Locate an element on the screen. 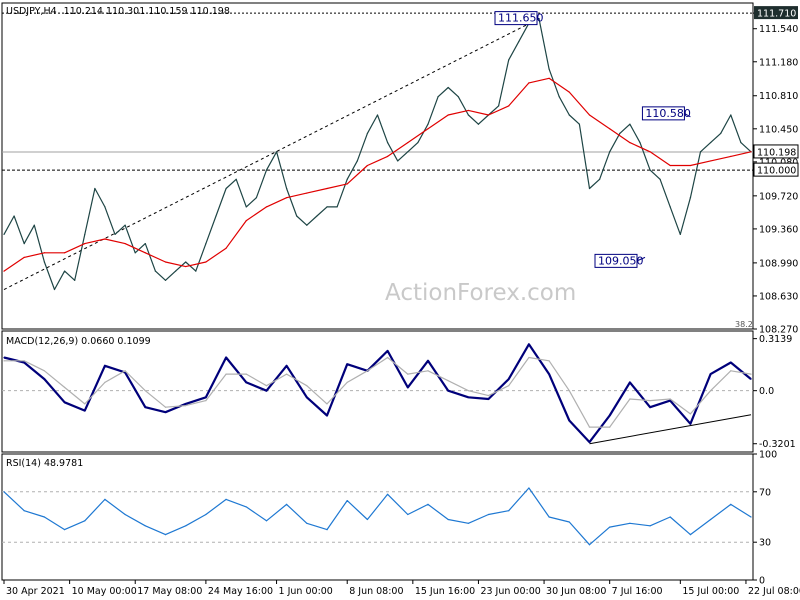 This screenshot has width=800, height=600. x-tick-label: 17 May 08:00 is located at coordinates (169, 591).